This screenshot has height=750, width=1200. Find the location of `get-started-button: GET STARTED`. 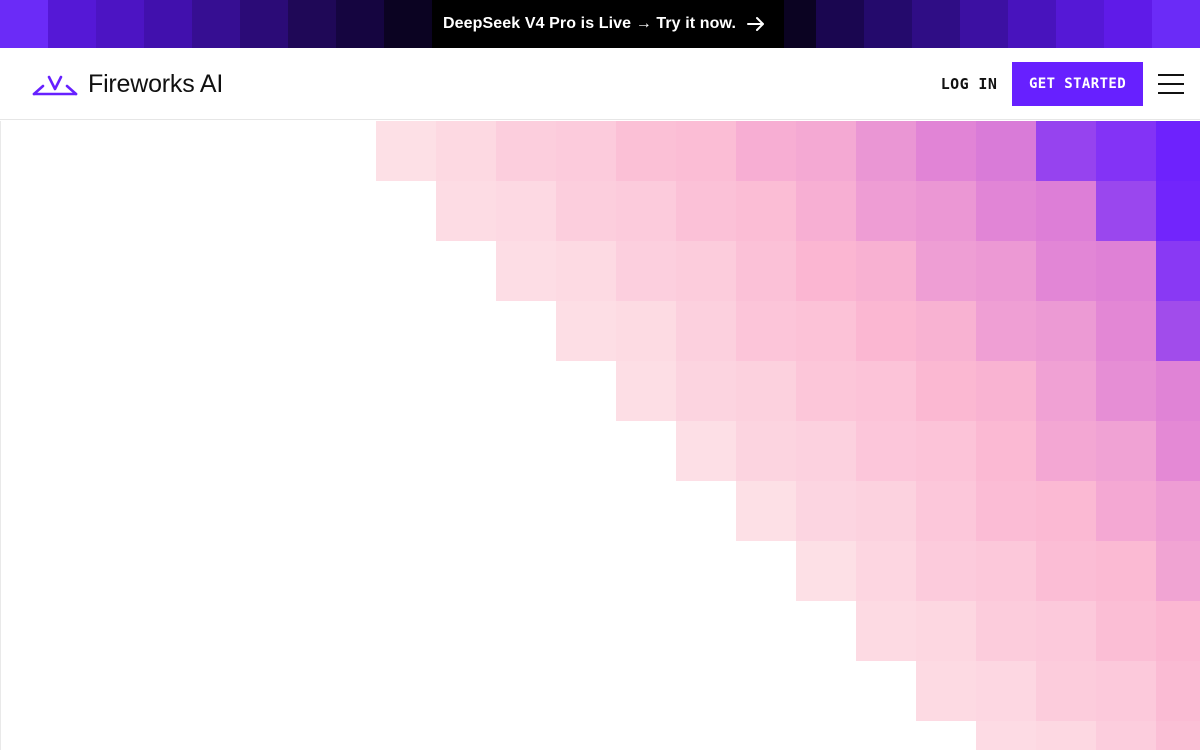

get-started-button: GET STARTED is located at coordinates (1077, 84).